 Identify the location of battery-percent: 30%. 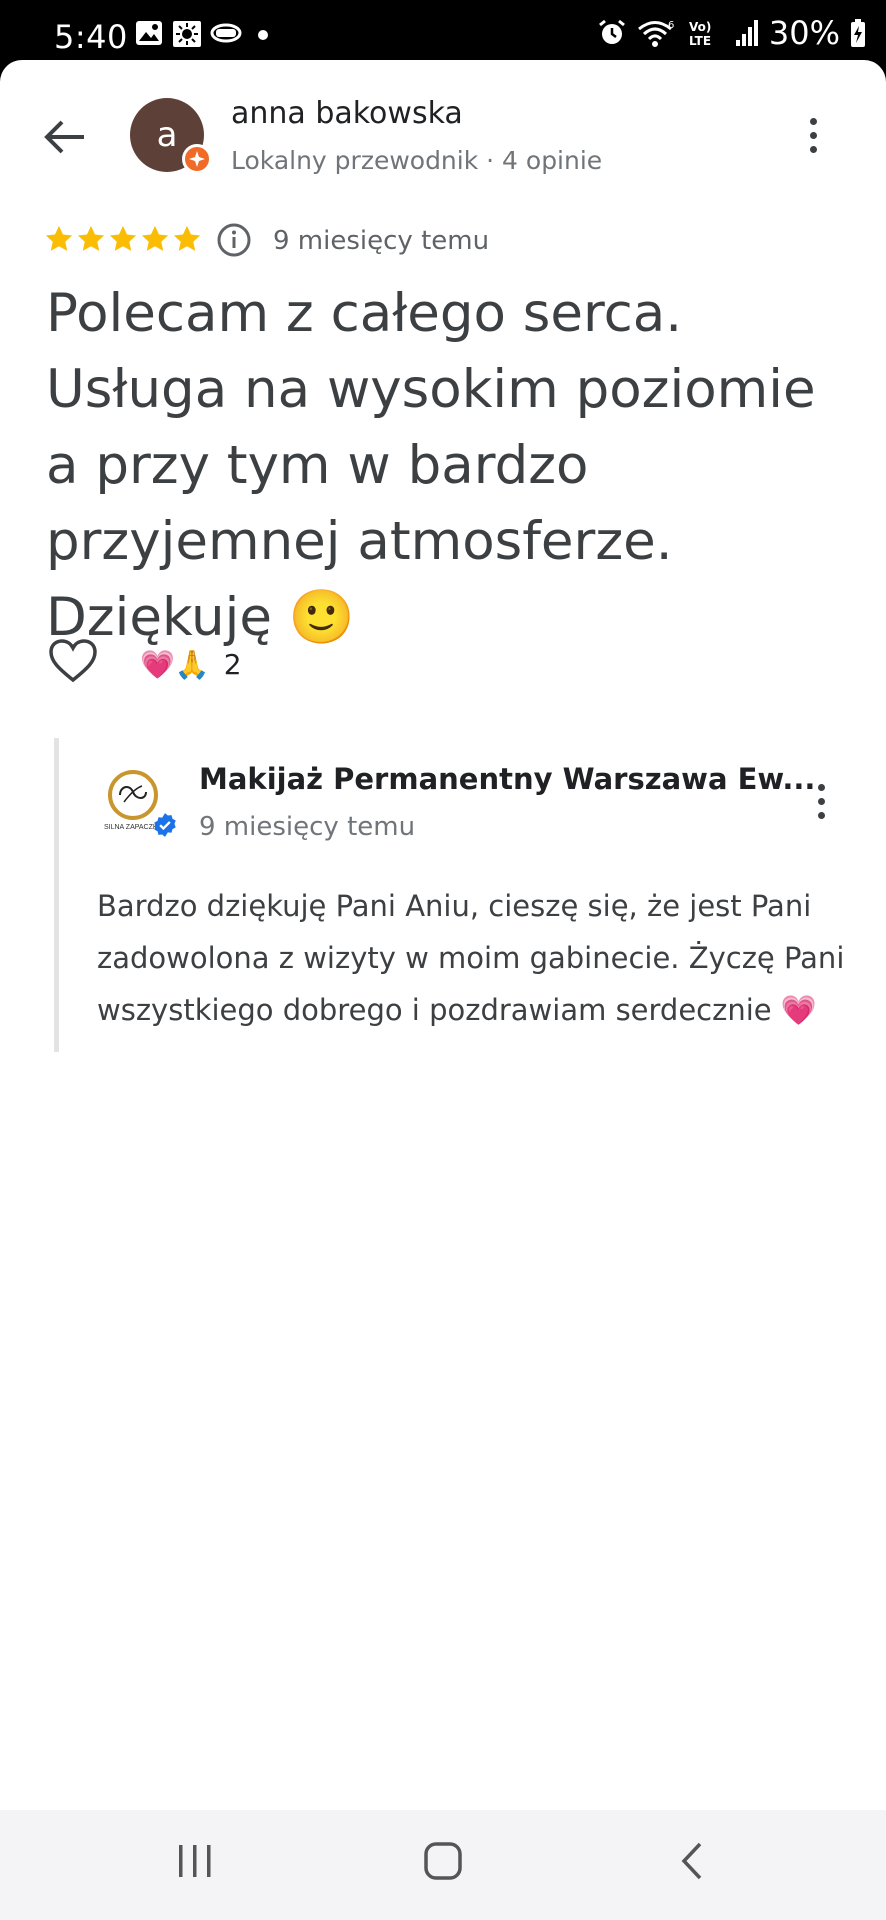
(804, 33).